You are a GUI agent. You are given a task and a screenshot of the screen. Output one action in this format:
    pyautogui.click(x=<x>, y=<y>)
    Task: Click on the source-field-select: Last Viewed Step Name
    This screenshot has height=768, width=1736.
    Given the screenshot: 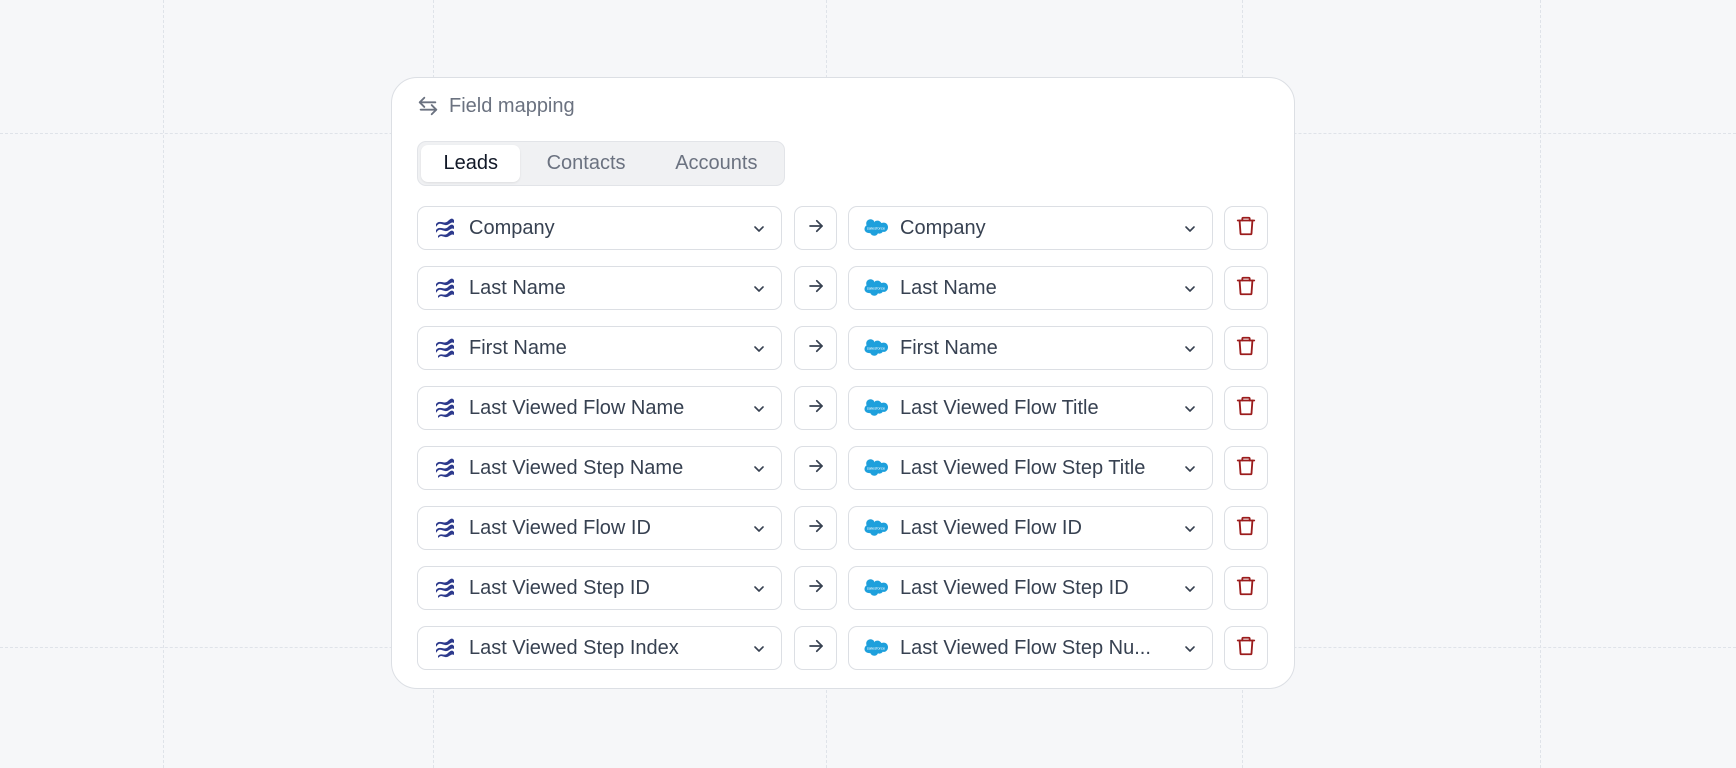 What is the action you would take?
    pyautogui.click(x=599, y=468)
    